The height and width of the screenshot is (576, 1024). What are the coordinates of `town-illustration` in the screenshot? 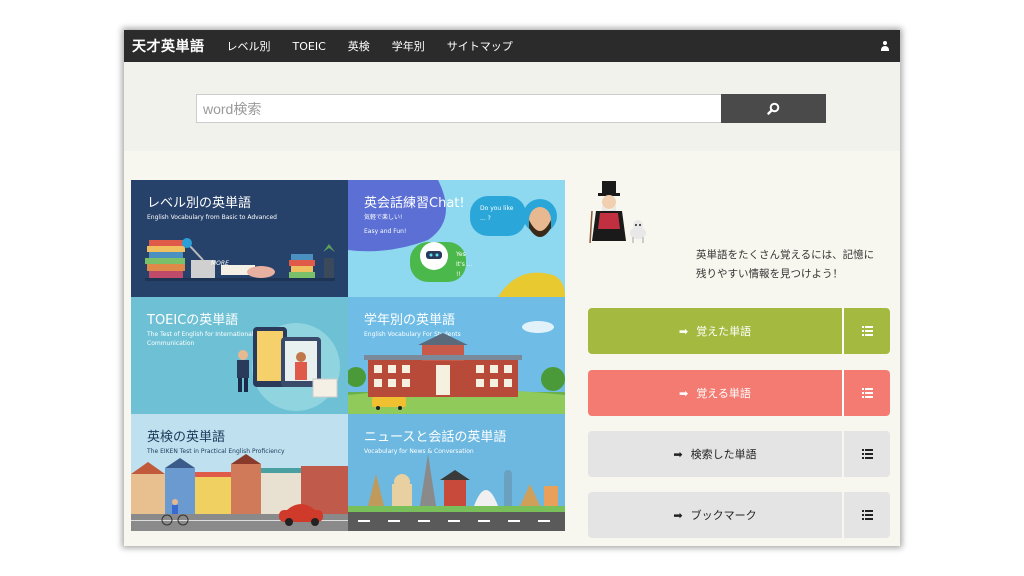 It's located at (239, 492).